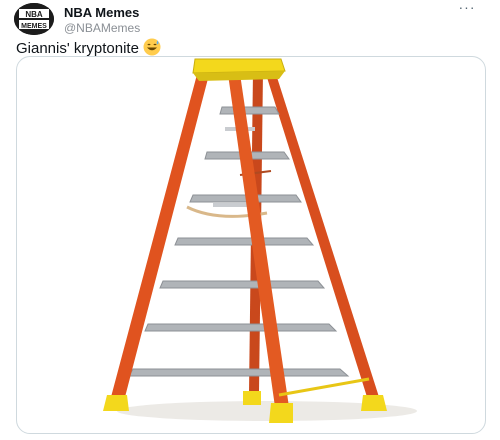 The image size is (500, 440). I want to click on grinning-sweat-emoji-icon, so click(152, 47).